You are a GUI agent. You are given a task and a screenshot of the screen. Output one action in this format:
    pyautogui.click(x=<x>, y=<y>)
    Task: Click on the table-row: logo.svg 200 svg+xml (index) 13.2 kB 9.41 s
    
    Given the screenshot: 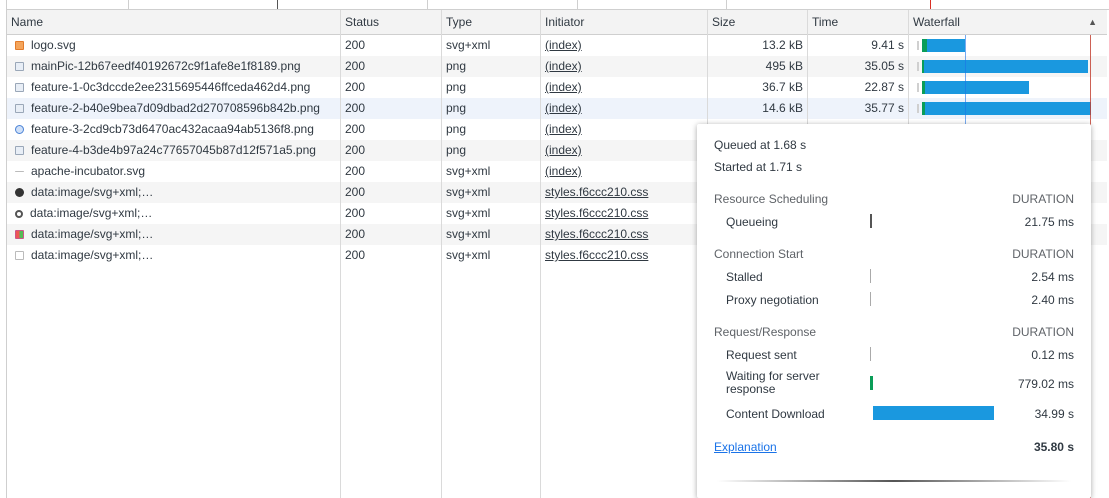 What is the action you would take?
    pyautogui.click(x=557, y=45)
    